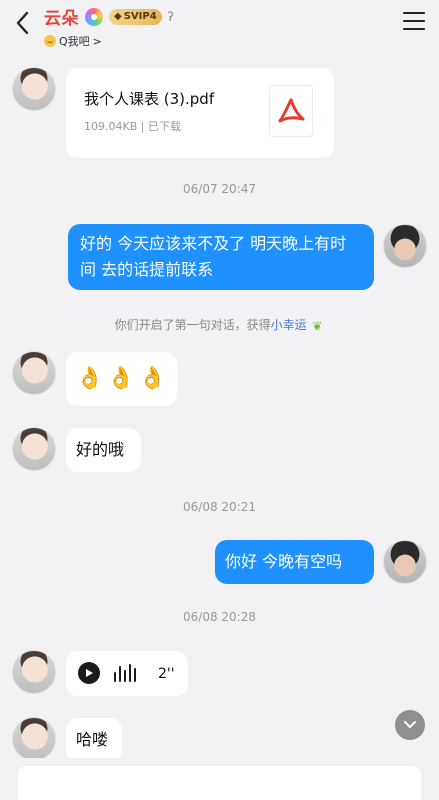  What do you see at coordinates (140, 16) in the screenshot?
I see `svip-label: SVIP4` at bounding box center [140, 16].